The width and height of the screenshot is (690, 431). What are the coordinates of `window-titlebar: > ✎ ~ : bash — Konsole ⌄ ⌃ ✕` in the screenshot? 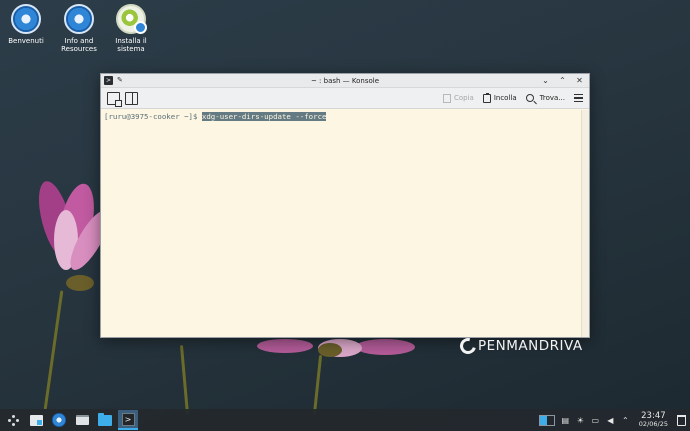 It's located at (345, 81).